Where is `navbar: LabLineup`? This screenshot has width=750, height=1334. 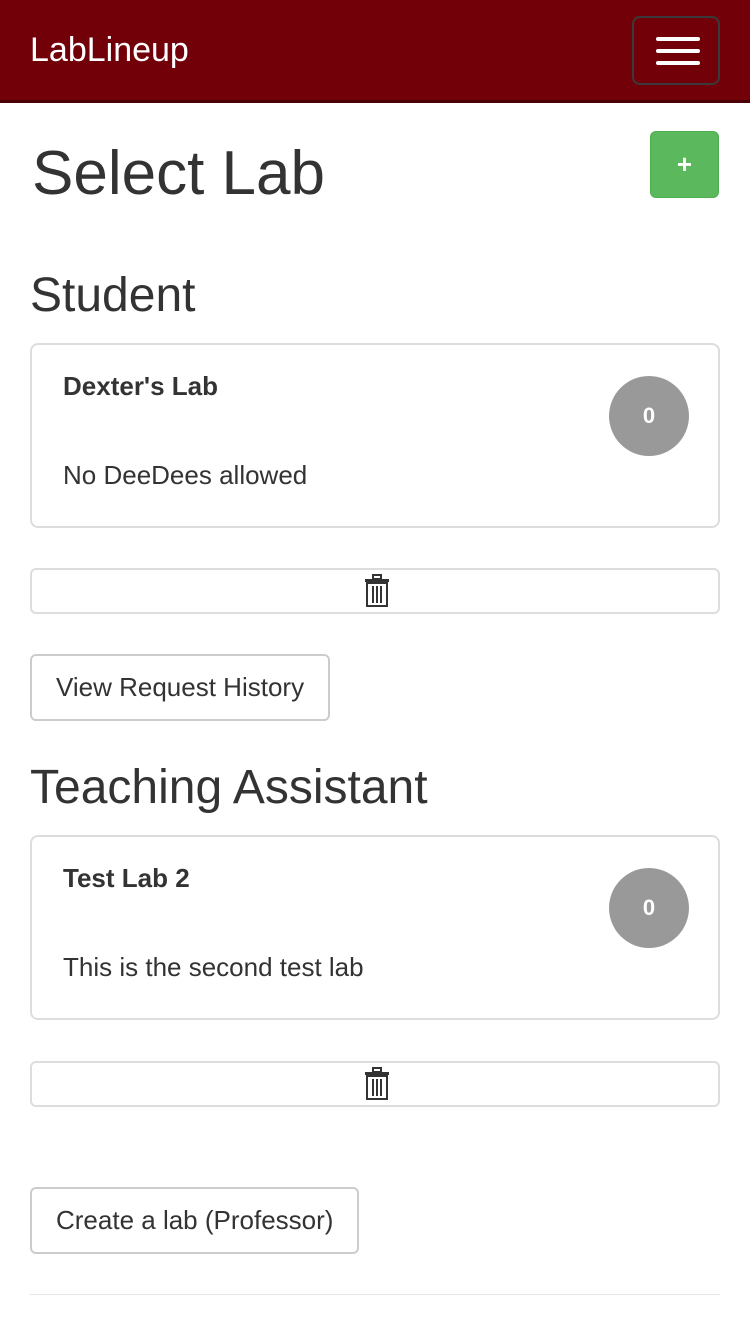
navbar: LabLineup is located at coordinates (375, 51).